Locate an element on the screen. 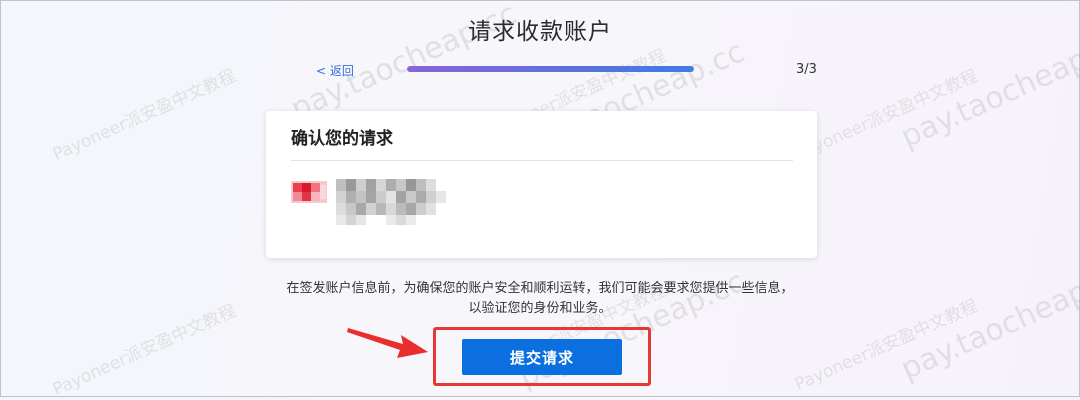 The width and height of the screenshot is (1080, 400). step-counter: 3/3 is located at coordinates (806, 69).